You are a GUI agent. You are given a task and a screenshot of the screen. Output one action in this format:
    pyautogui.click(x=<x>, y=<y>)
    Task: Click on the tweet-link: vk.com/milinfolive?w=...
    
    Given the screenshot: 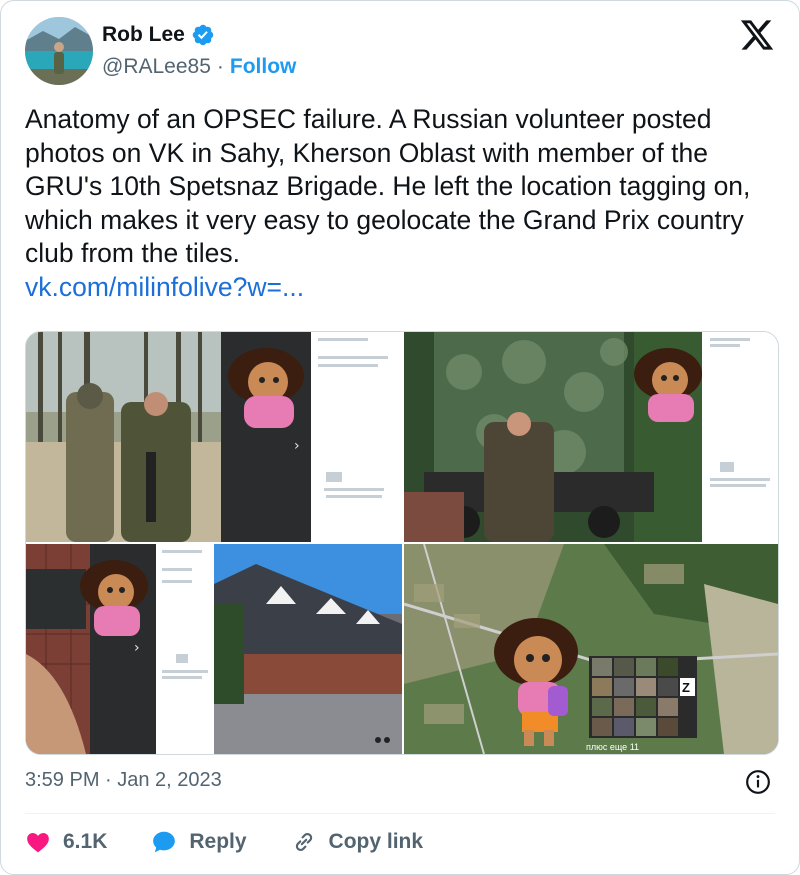 What is the action you would take?
    pyautogui.click(x=405, y=288)
    